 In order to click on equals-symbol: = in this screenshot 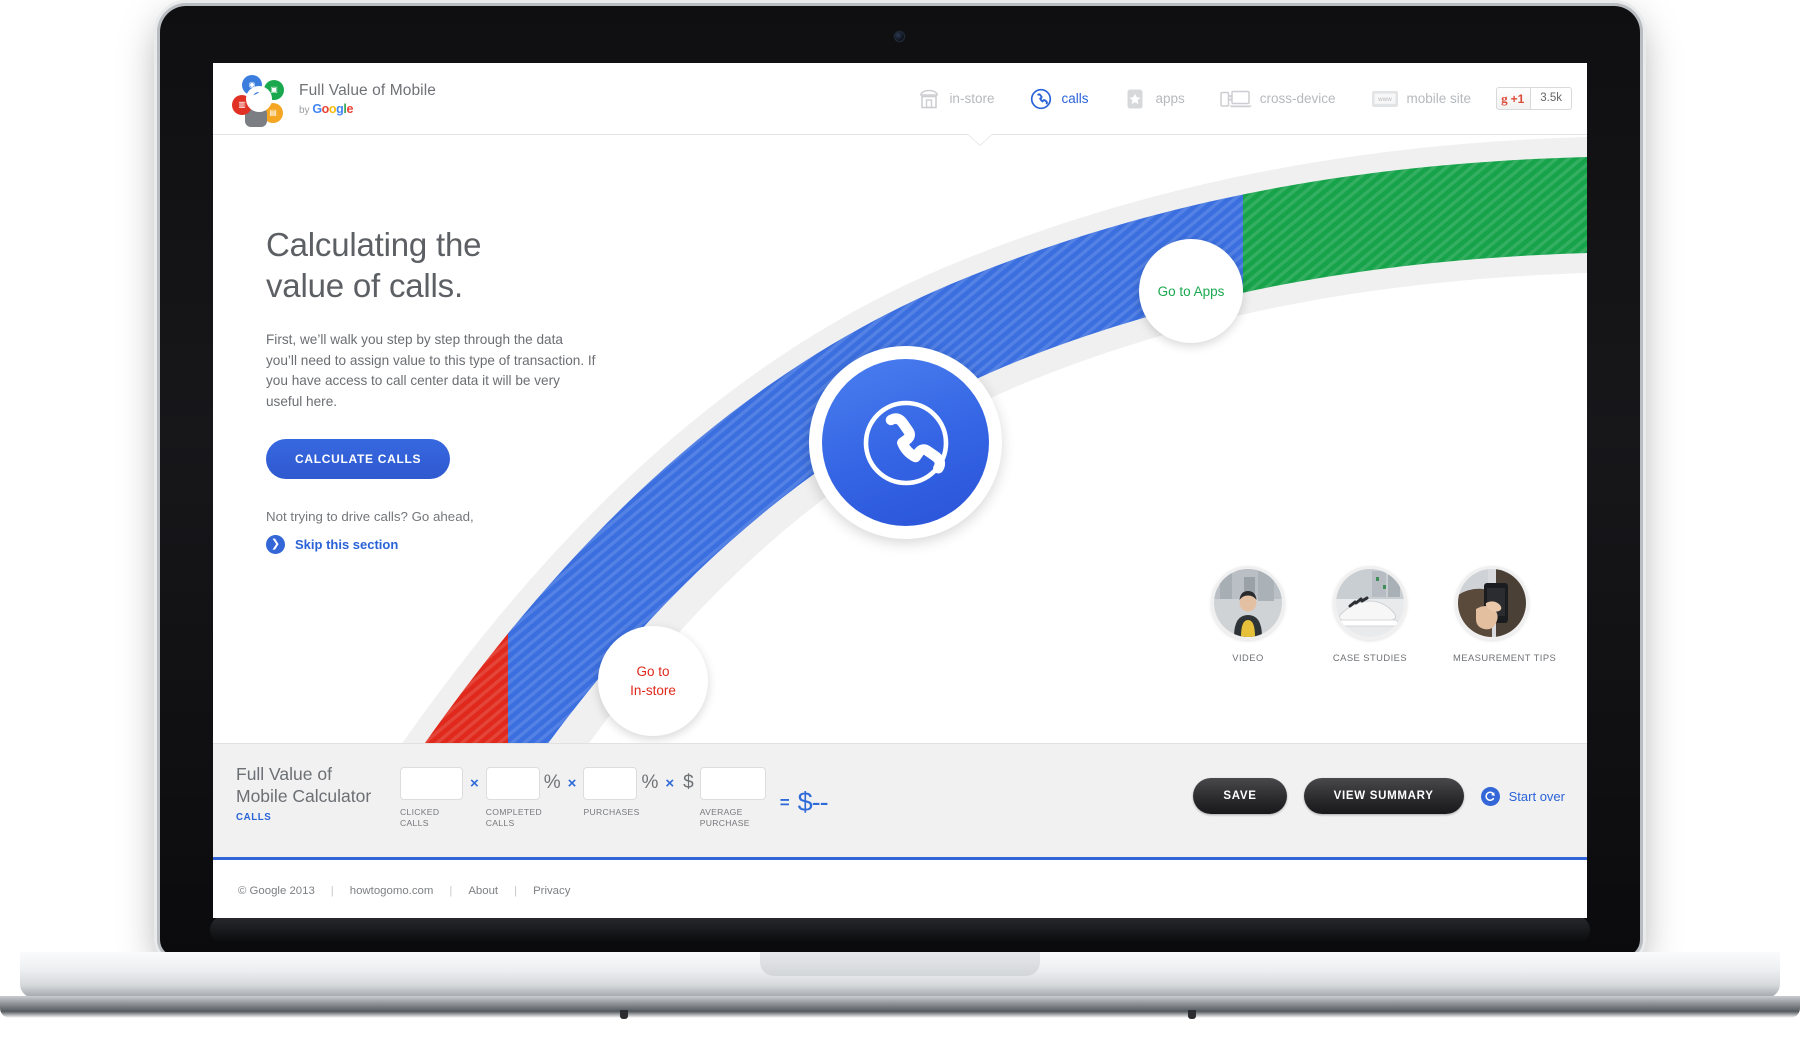, I will do `click(784, 802)`.